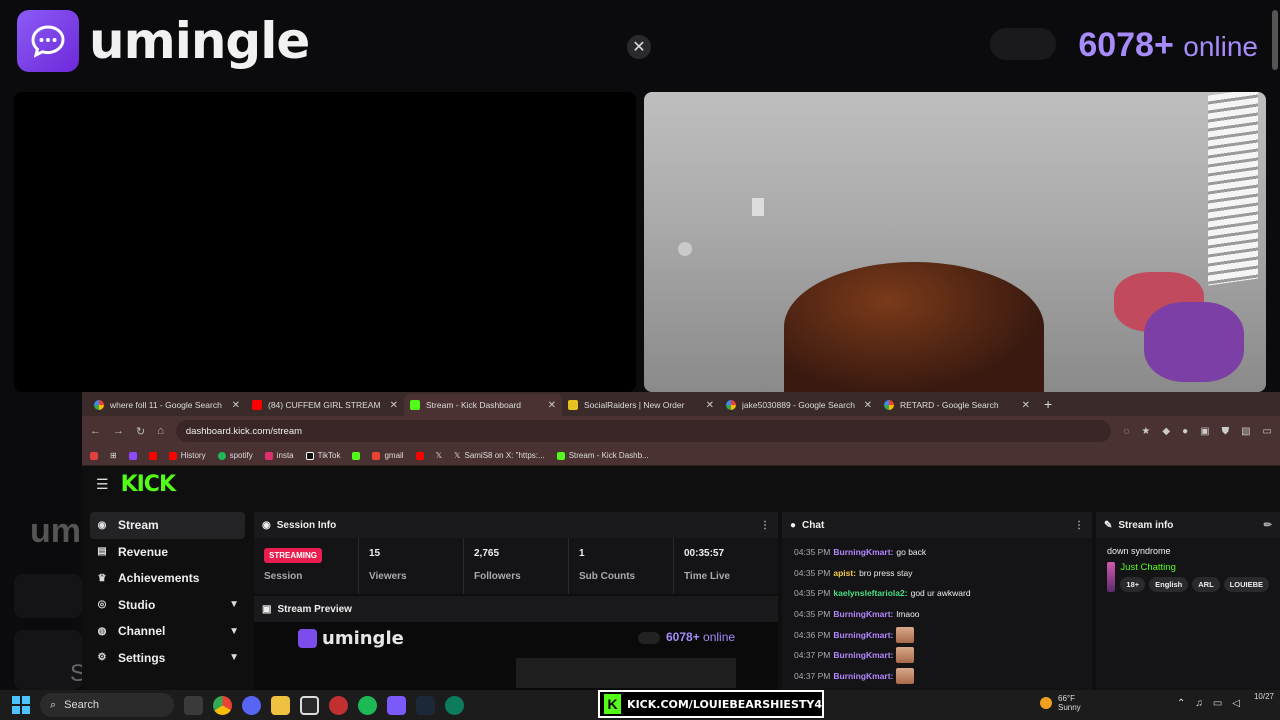 The height and width of the screenshot is (720, 1280). Describe the element at coordinates (1236, 703) in the screenshot. I see `volume-icon: ◁` at that location.